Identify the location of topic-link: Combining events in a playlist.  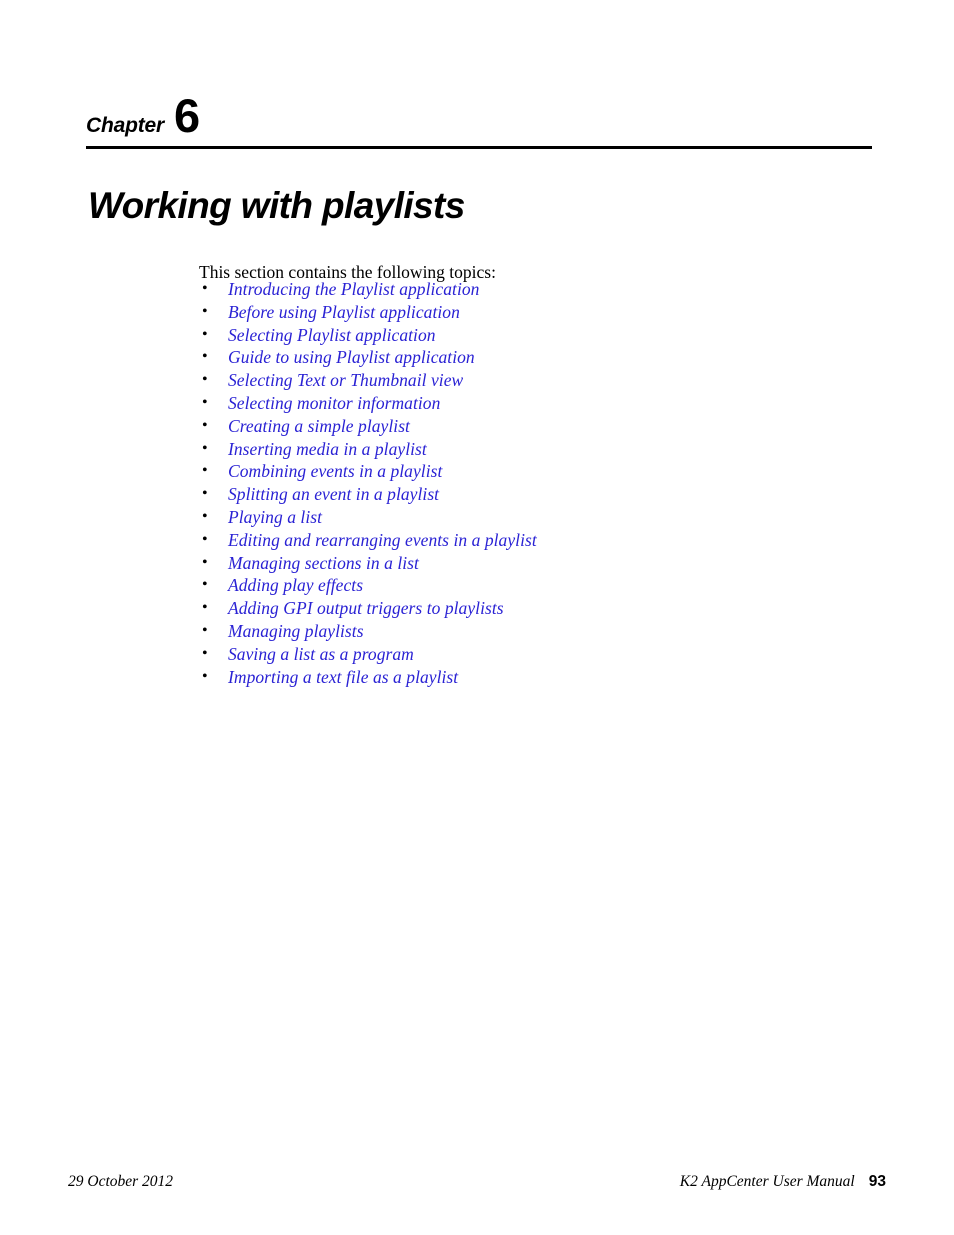
(335, 471).